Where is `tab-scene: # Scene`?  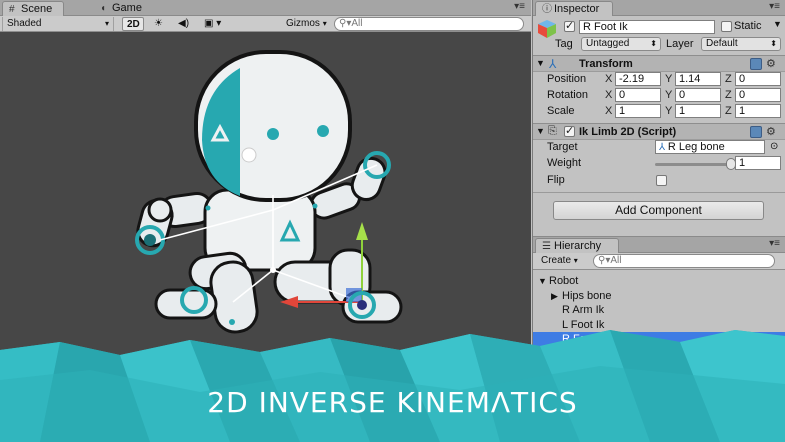 tab-scene: # Scene is located at coordinates (33, 8).